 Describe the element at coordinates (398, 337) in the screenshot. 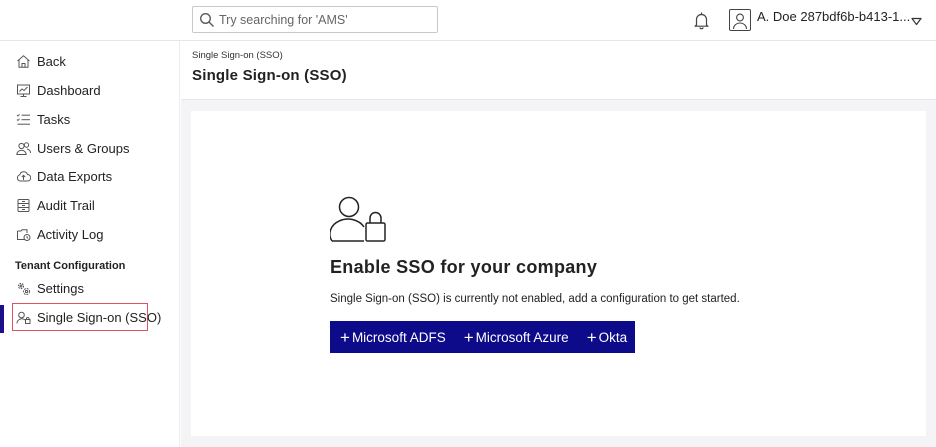

I see `button-label: Microsoft ADFS` at that location.